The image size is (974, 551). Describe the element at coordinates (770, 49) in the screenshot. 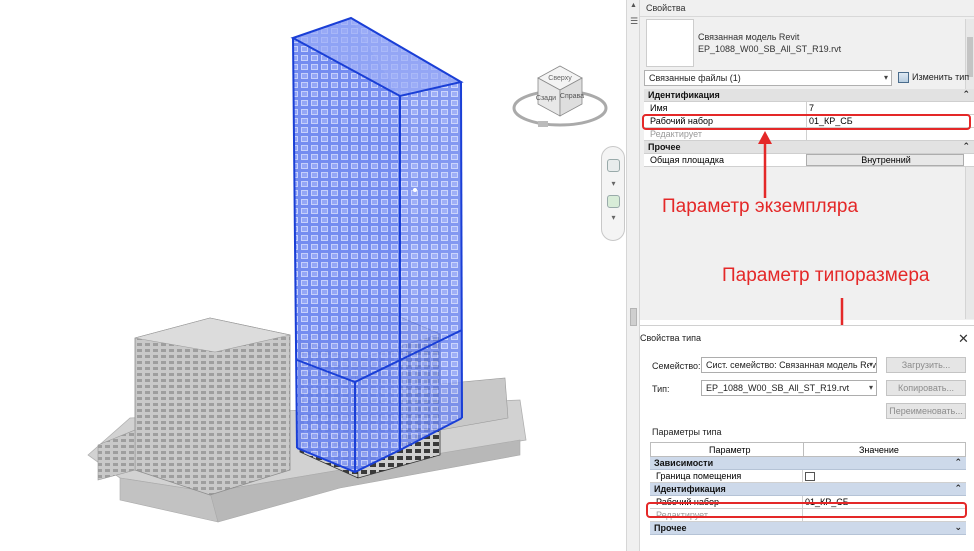

I see `type-file-name: EP_1088_W00_SB_All_ST_R19.rvt` at that location.